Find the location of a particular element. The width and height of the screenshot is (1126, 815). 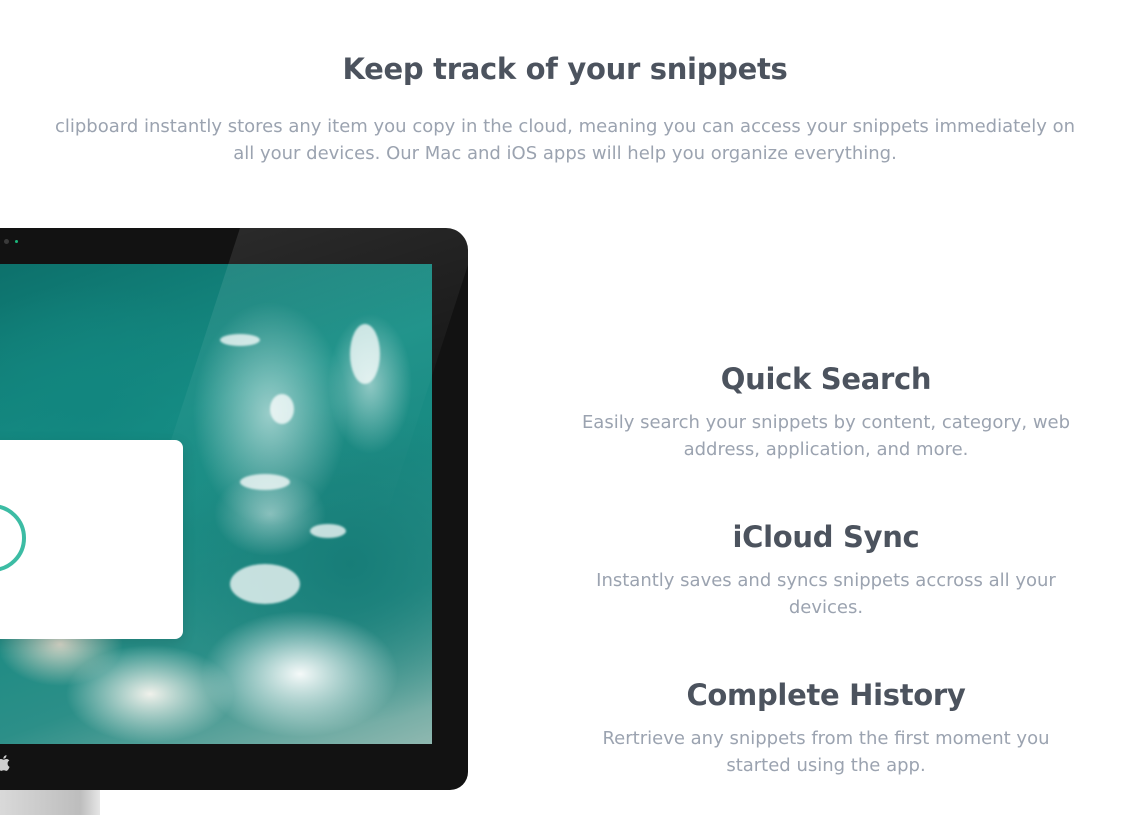

feature-title: Quick Search is located at coordinates (826, 379).